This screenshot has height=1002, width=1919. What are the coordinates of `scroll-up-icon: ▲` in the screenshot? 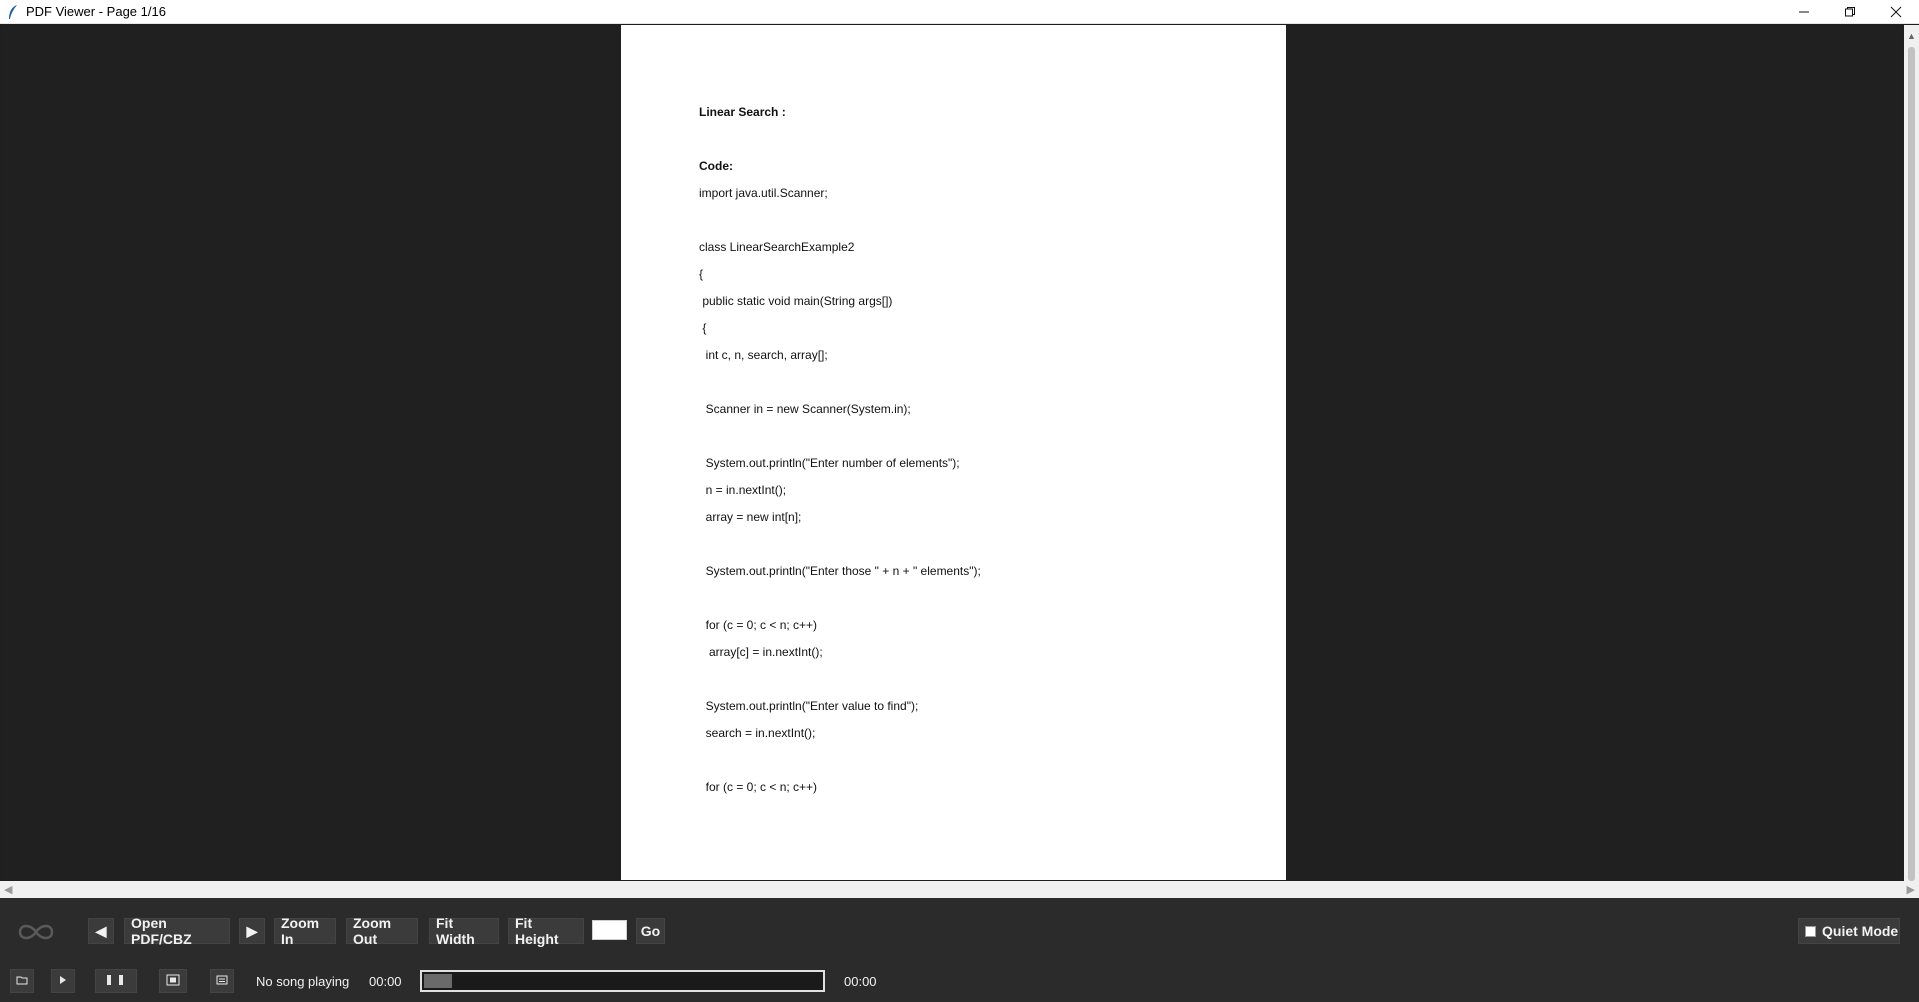 It's located at (1911, 36).